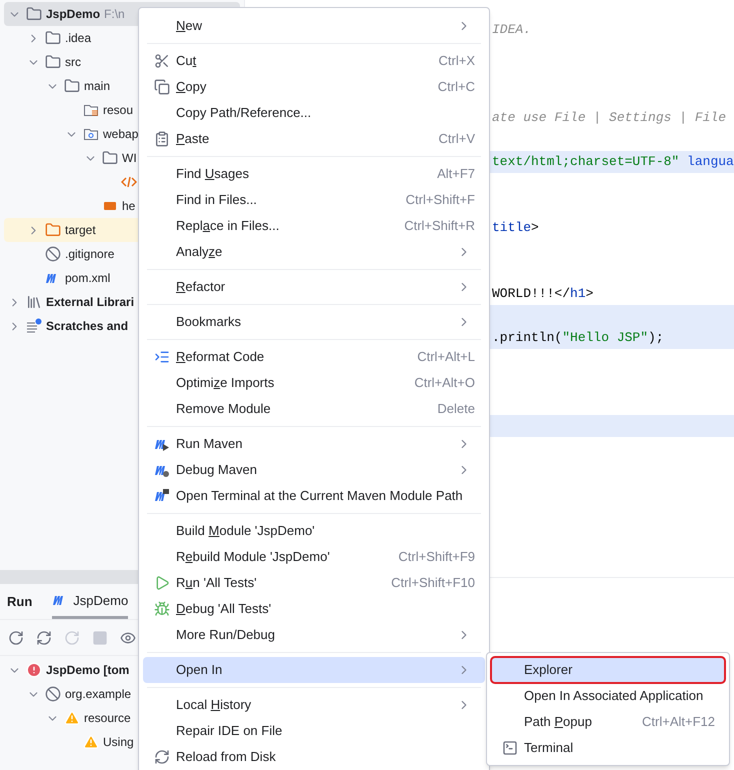 The image size is (734, 770). I want to click on menu-item-label: Analyze, so click(199, 252).